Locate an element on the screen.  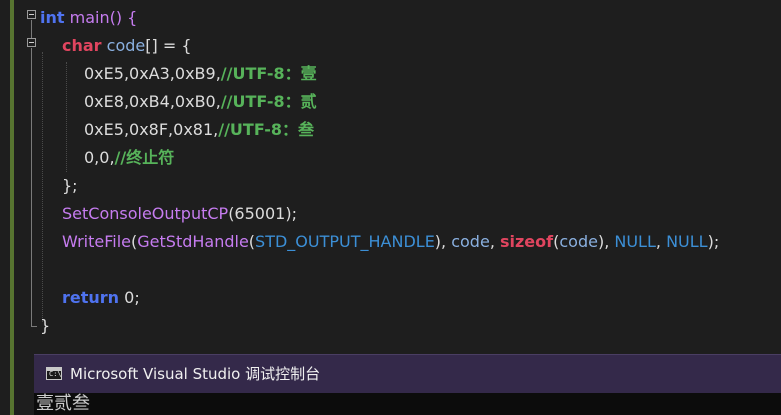
code-token: return is located at coordinates (91, 297).